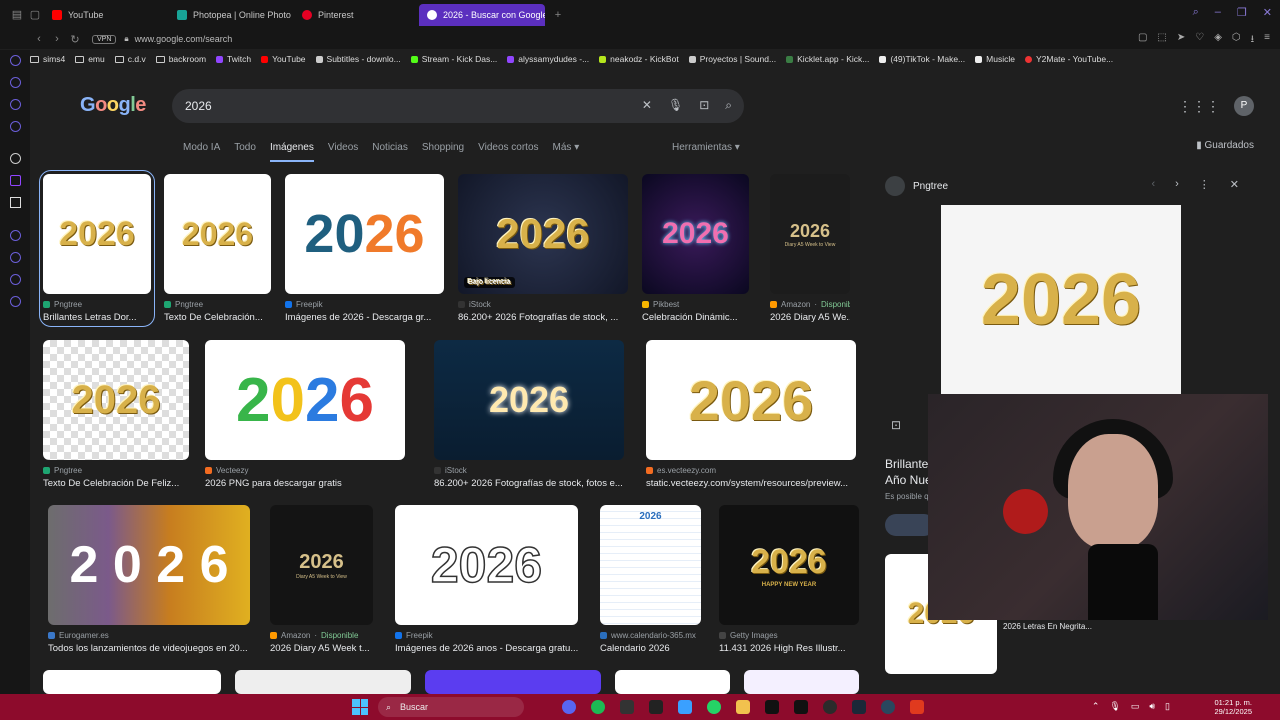 This screenshot has height=720, width=1280. Describe the element at coordinates (113, 105) in the screenshot. I see `google-logo: Google` at that location.